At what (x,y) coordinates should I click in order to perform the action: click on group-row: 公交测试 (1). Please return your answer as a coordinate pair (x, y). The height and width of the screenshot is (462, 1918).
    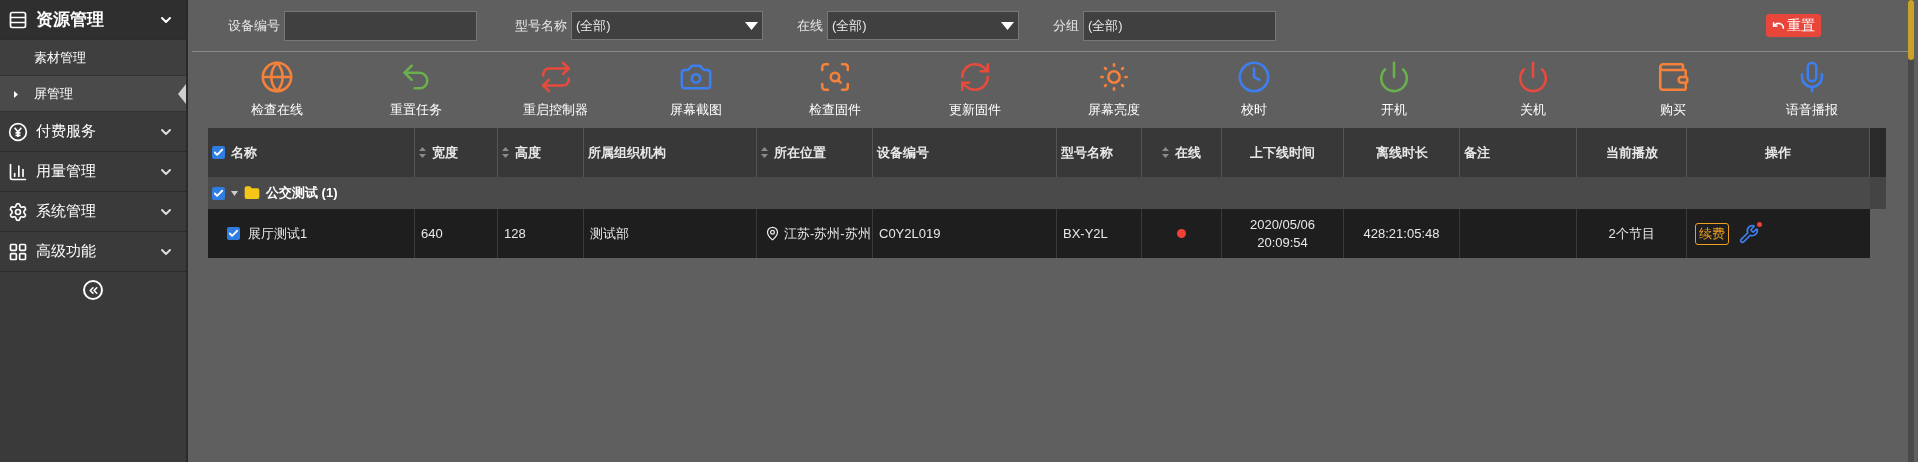
    Looking at the image, I should click on (1039, 193).